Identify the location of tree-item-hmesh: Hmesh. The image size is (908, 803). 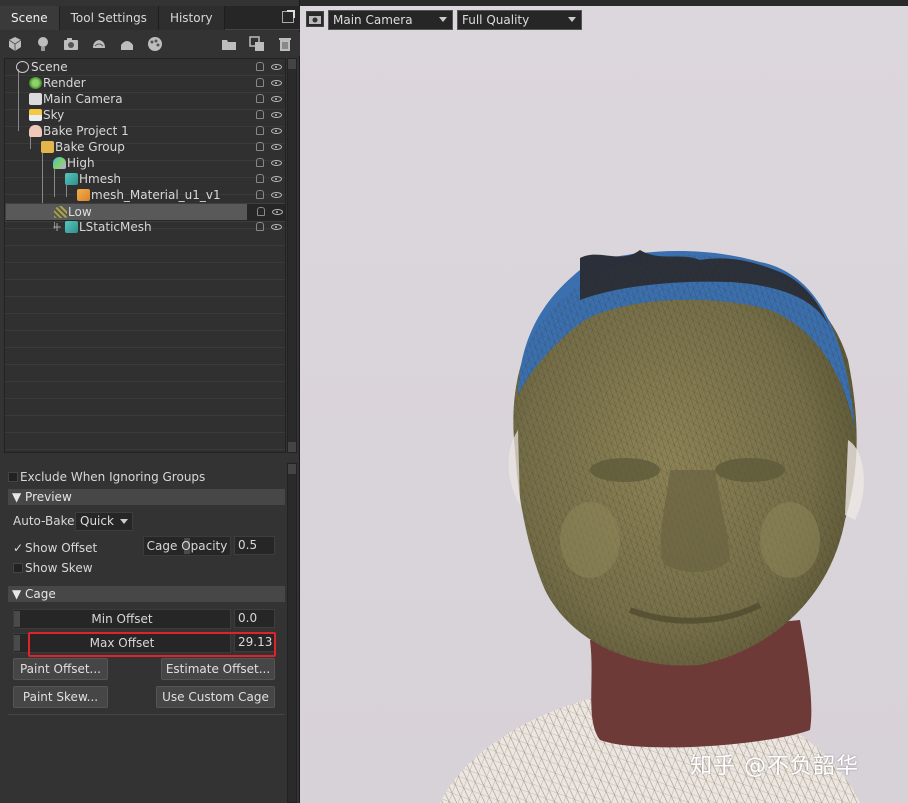
(145, 179).